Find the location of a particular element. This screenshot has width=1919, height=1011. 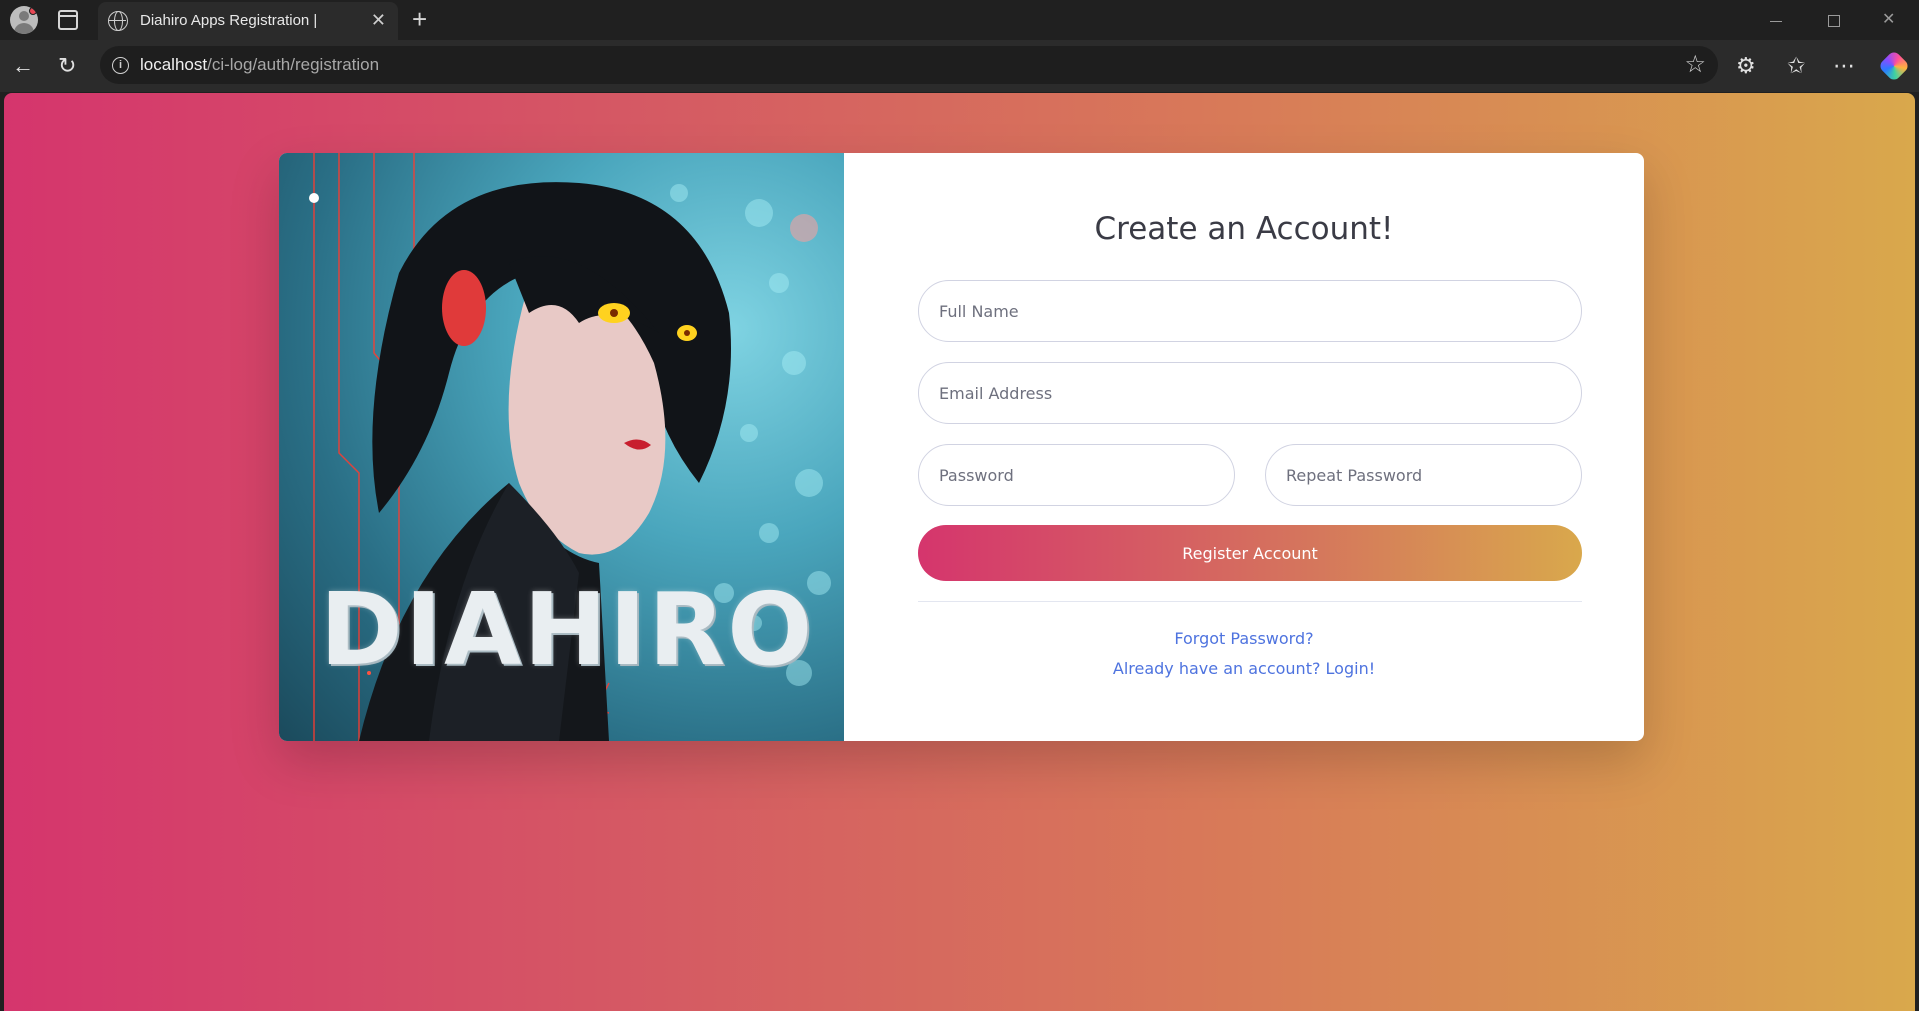

more-menu-icon: ⋯ is located at coordinates (1844, 66).